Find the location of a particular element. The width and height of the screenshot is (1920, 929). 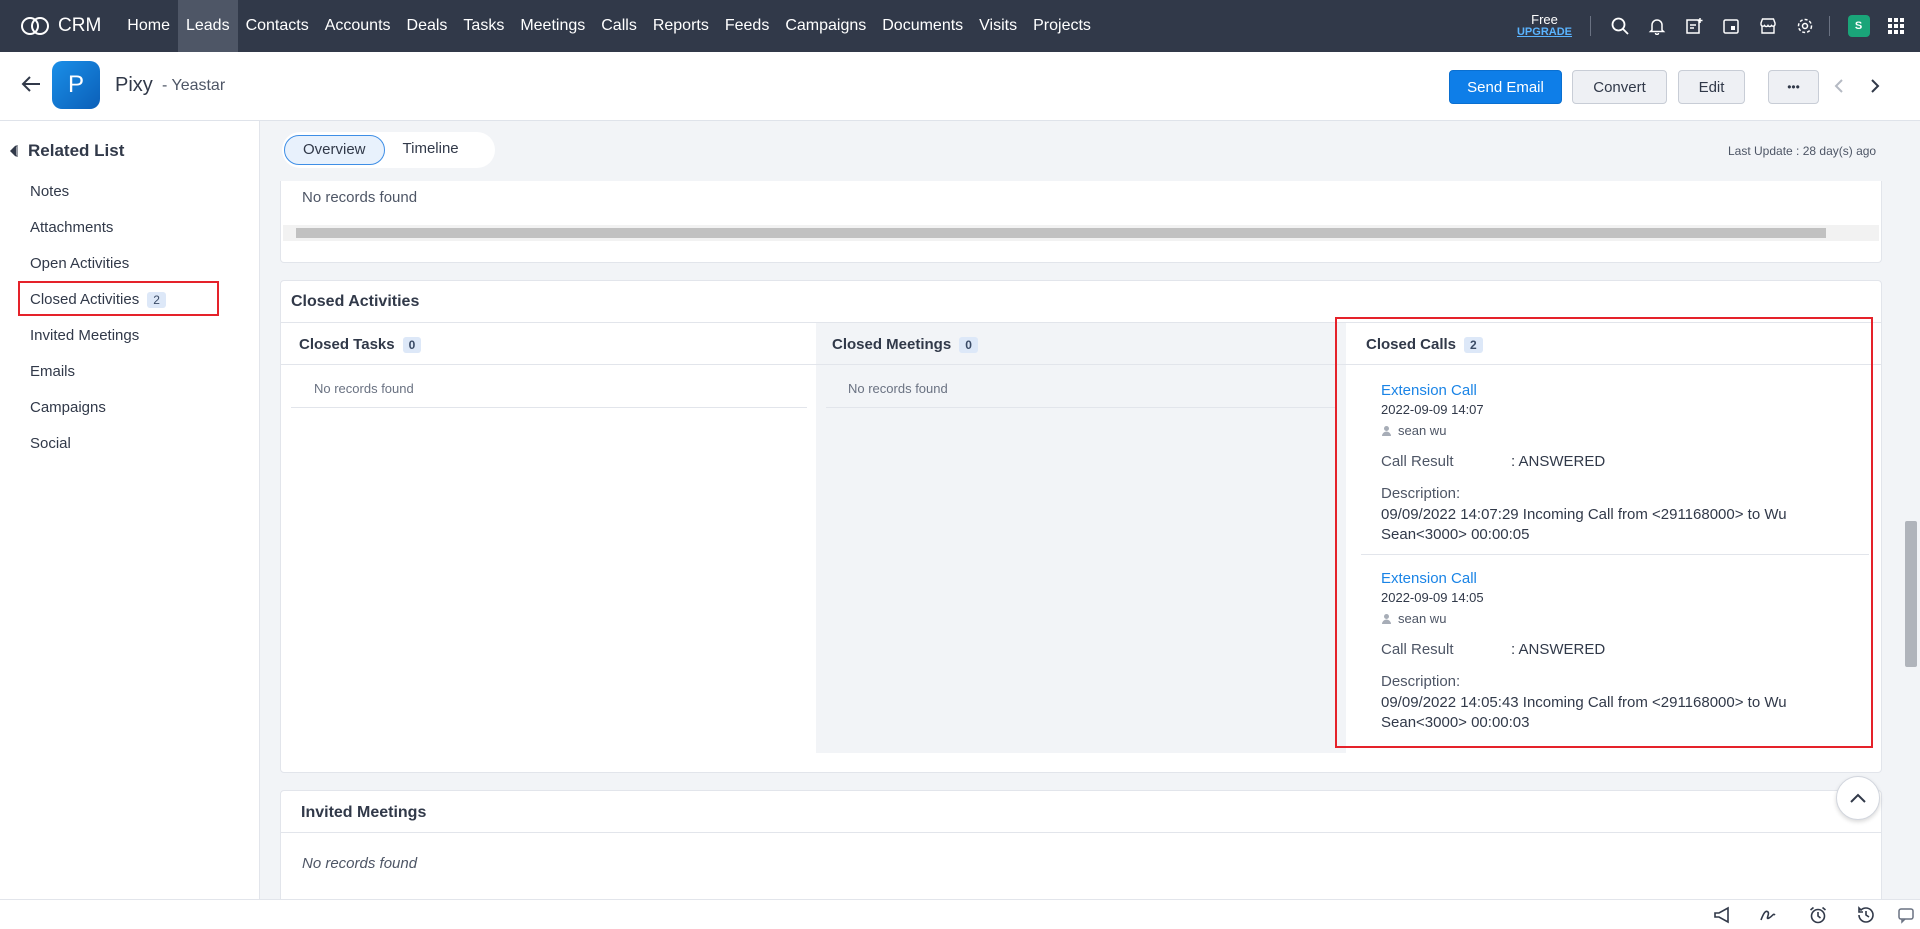

sidebar-item-label: Attachments is located at coordinates (72, 227).